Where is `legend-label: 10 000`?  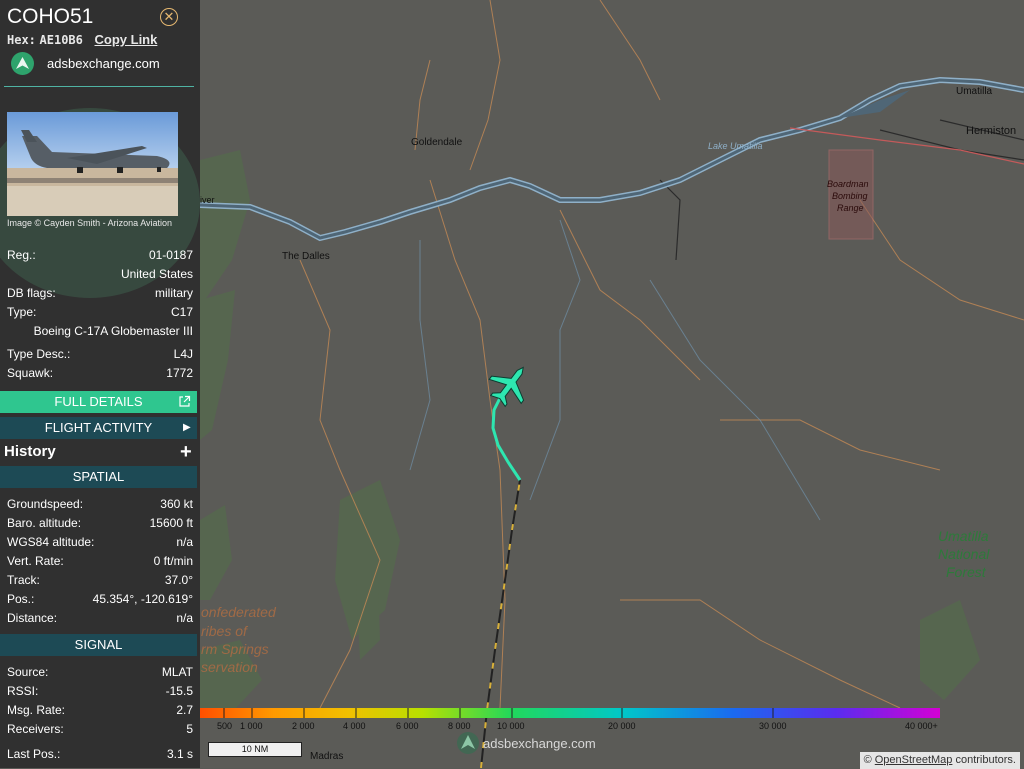 legend-label: 10 000 is located at coordinates (511, 726).